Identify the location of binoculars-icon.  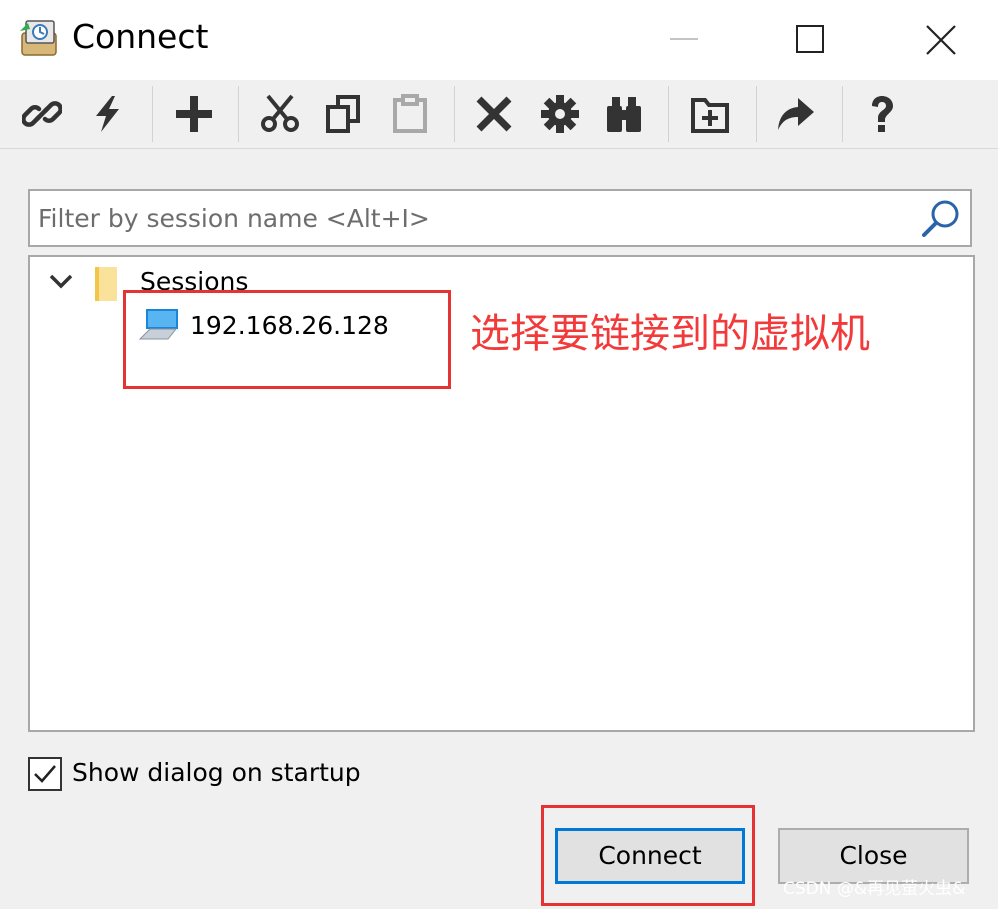
(624, 114).